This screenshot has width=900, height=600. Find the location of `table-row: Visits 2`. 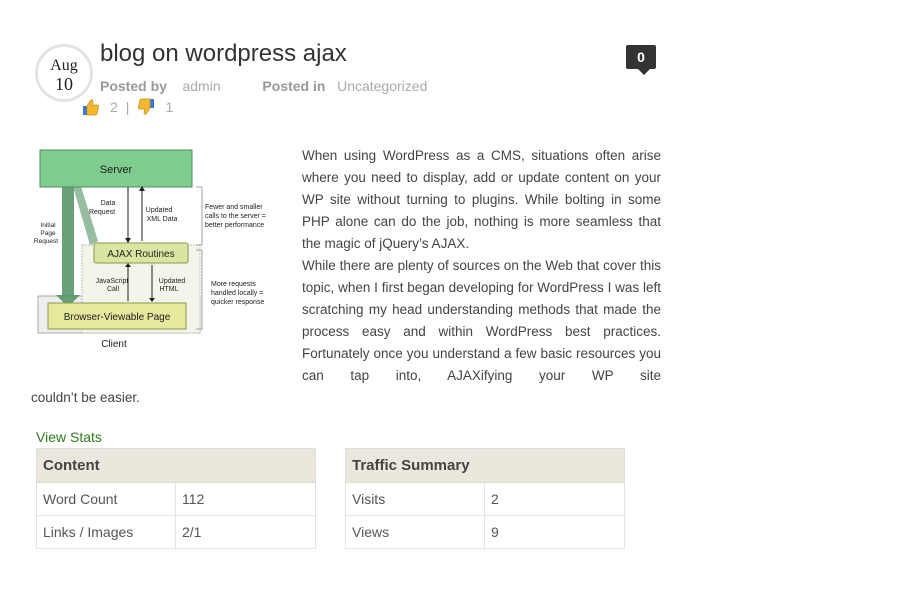

table-row: Visits 2 is located at coordinates (485, 499).